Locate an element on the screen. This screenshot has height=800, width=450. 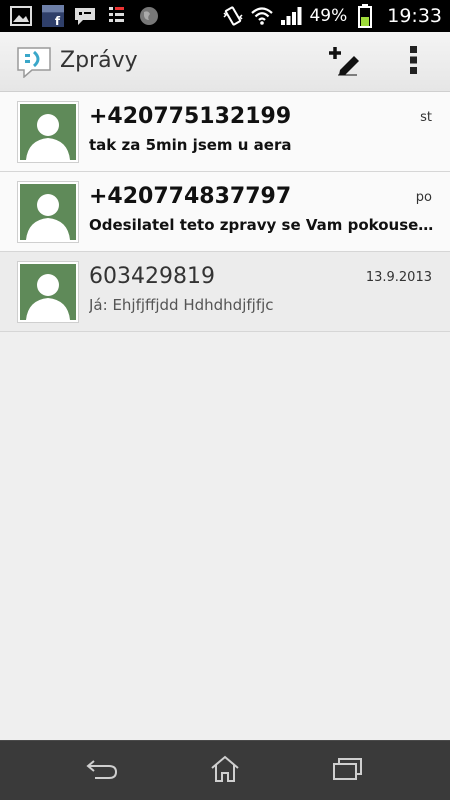
contact-name: 603429819 is located at coordinates (152, 276).